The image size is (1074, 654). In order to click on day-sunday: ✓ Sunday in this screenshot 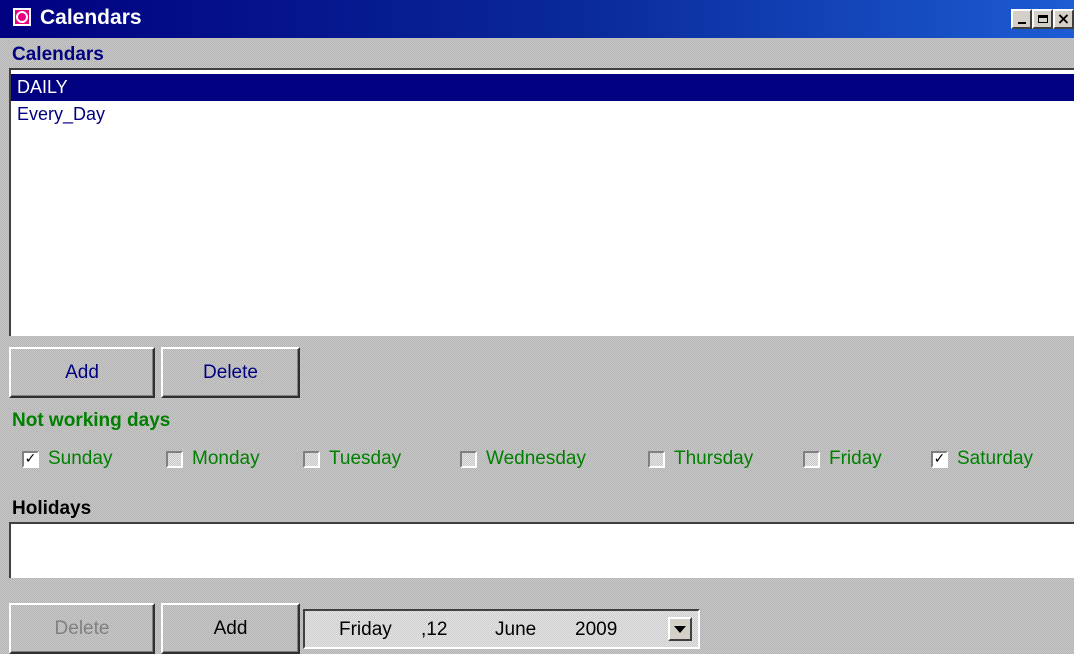, I will do `click(67, 459)`.